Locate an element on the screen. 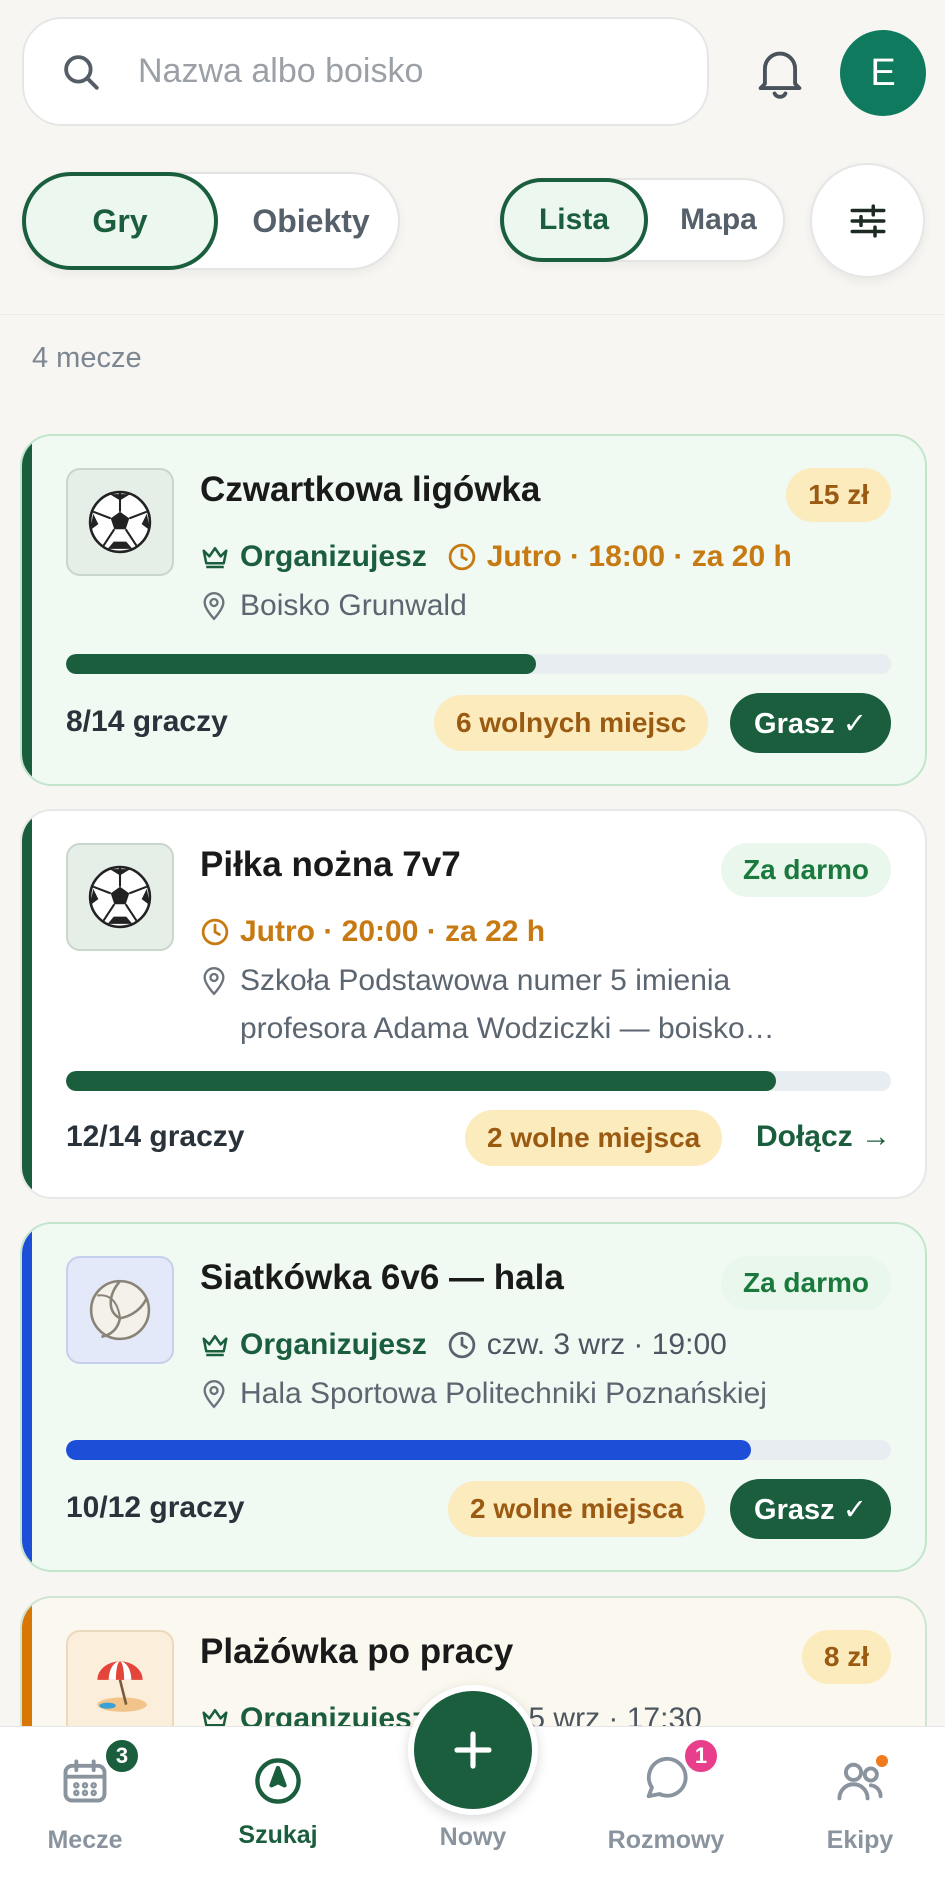 This screenshot has height=1877, width=945. nav-icon-wrap: 3 is located at coordinates (100, 1774).